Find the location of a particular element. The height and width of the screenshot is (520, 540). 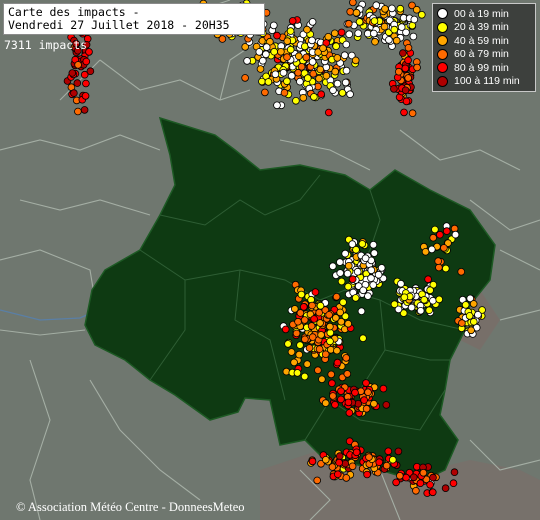

legend-label: 100 à 119 min is located at coordinates (487, 81).